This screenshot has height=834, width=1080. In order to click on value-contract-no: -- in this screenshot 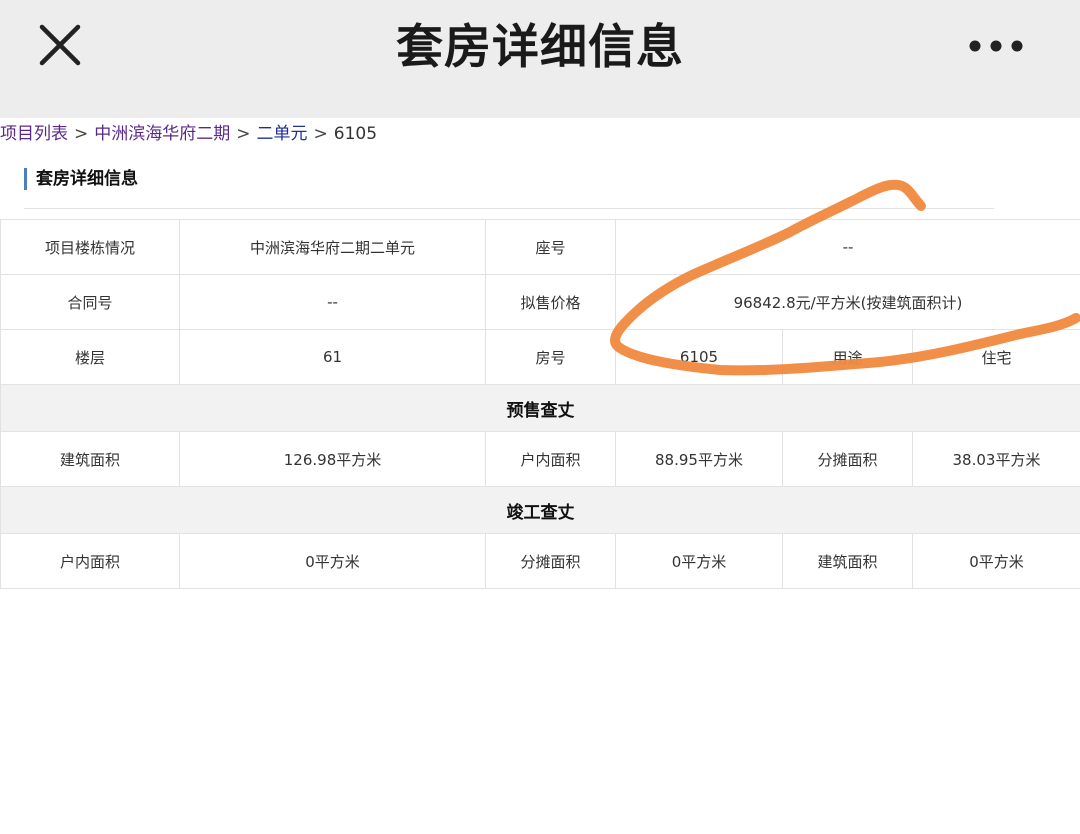, I will do `click(332, 302)`.